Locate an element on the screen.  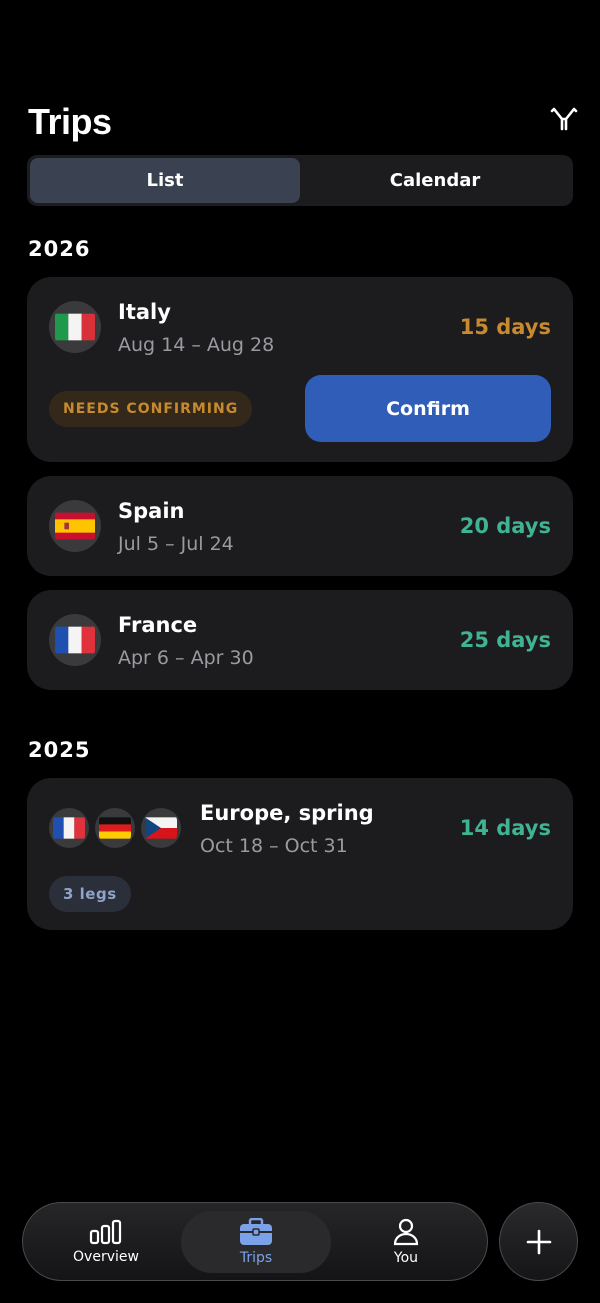
tab-label: Trips is located at coordinates (256, 1258).